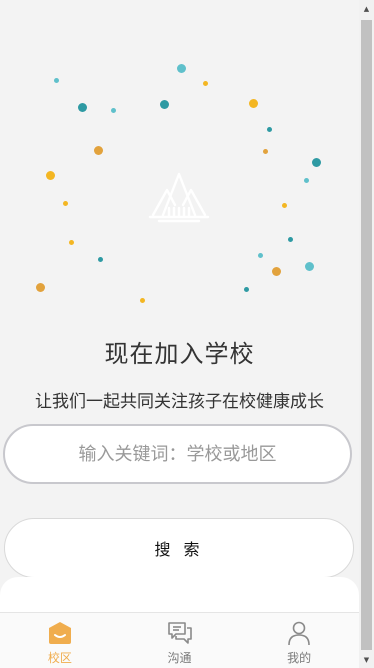 The height and width of the screenshot is (668, 374). What do you see at coordinates (179, 597) in the screenshot?
I see `bottom-sheet-peek` at bounding box center [179, 597].